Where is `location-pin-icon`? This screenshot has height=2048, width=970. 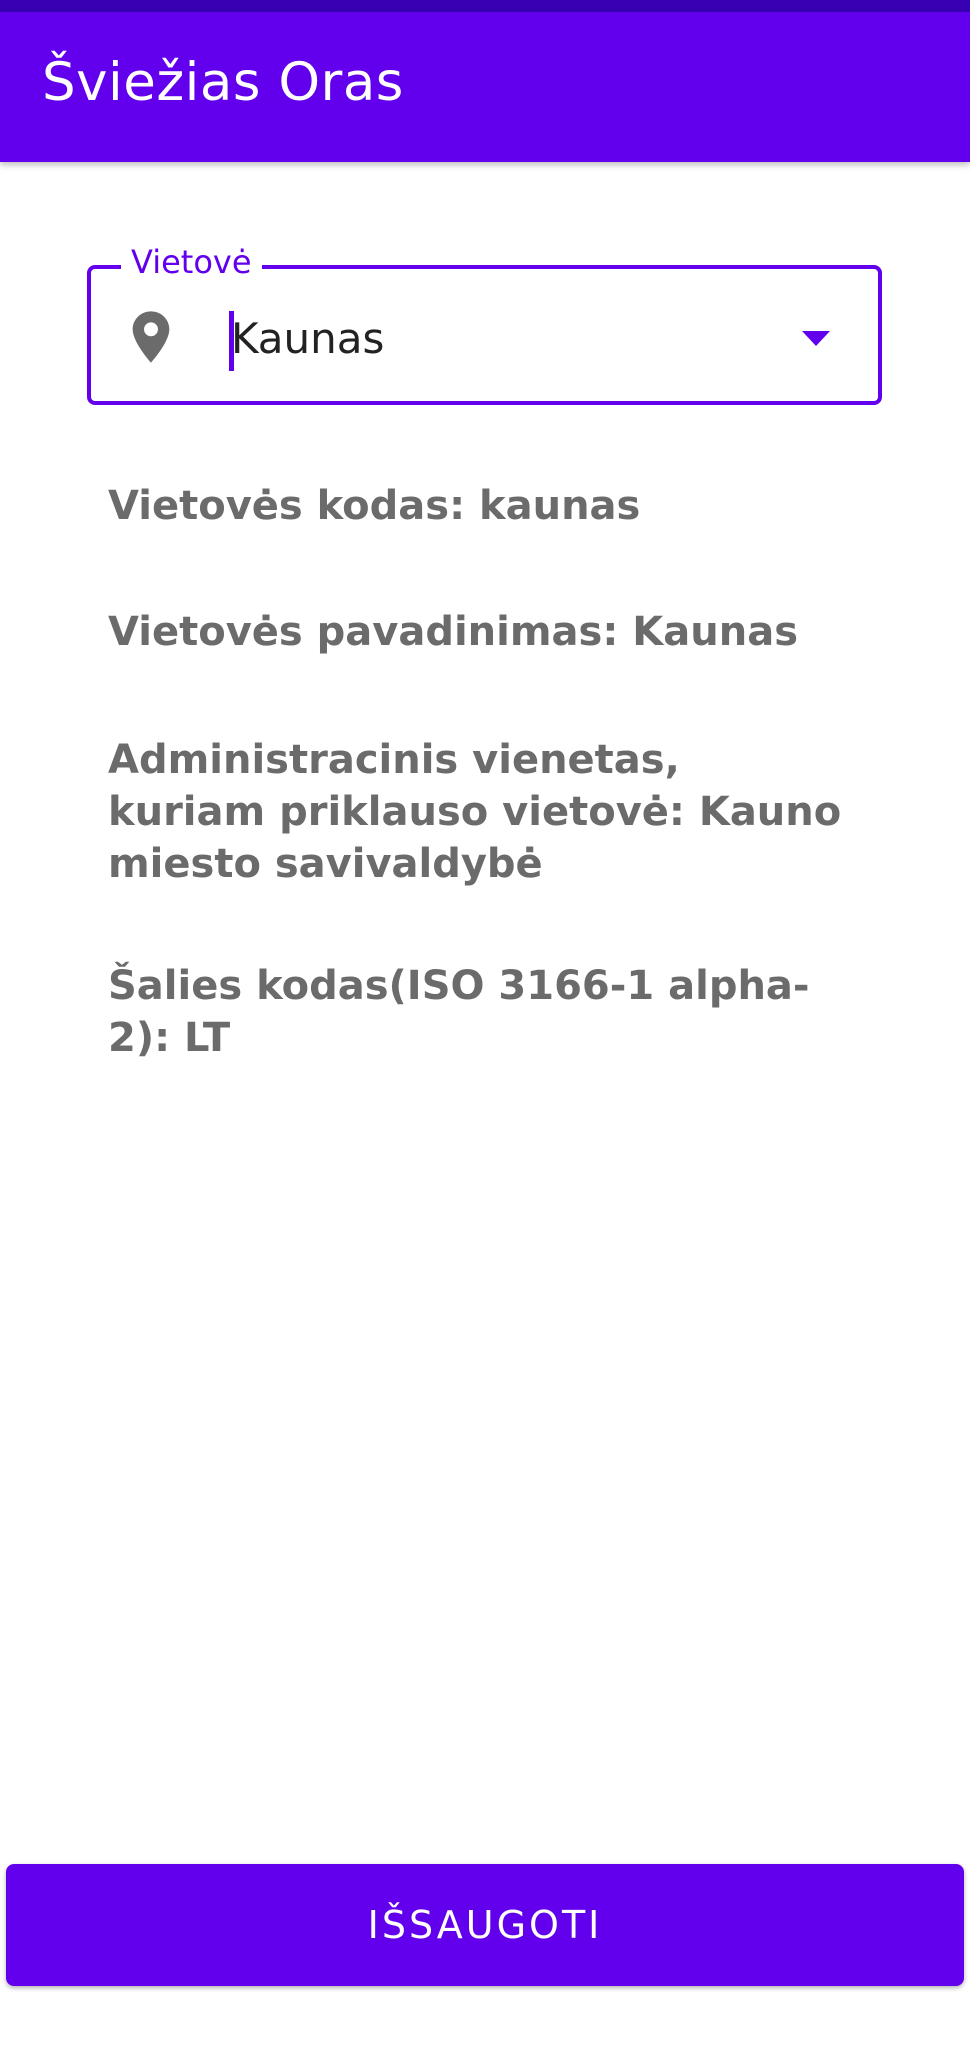
location-pin-icon is located at coordinates (151, 337).